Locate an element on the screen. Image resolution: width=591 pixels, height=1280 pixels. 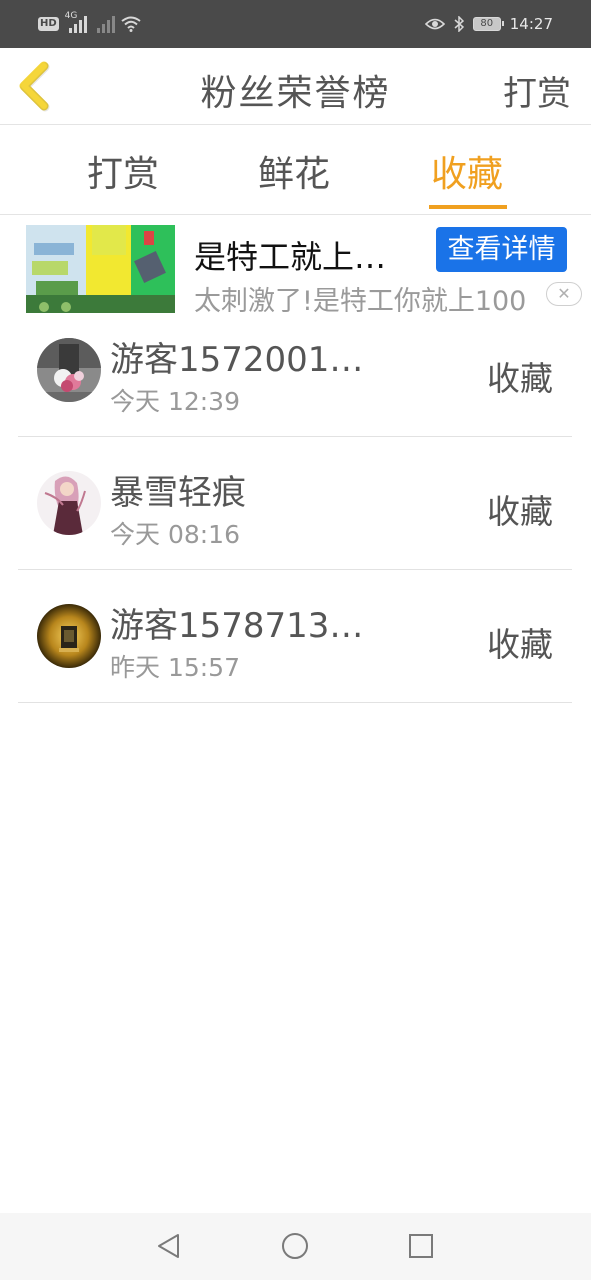
fan-time: 今天 12:39 is located at coordinates (175, 401).